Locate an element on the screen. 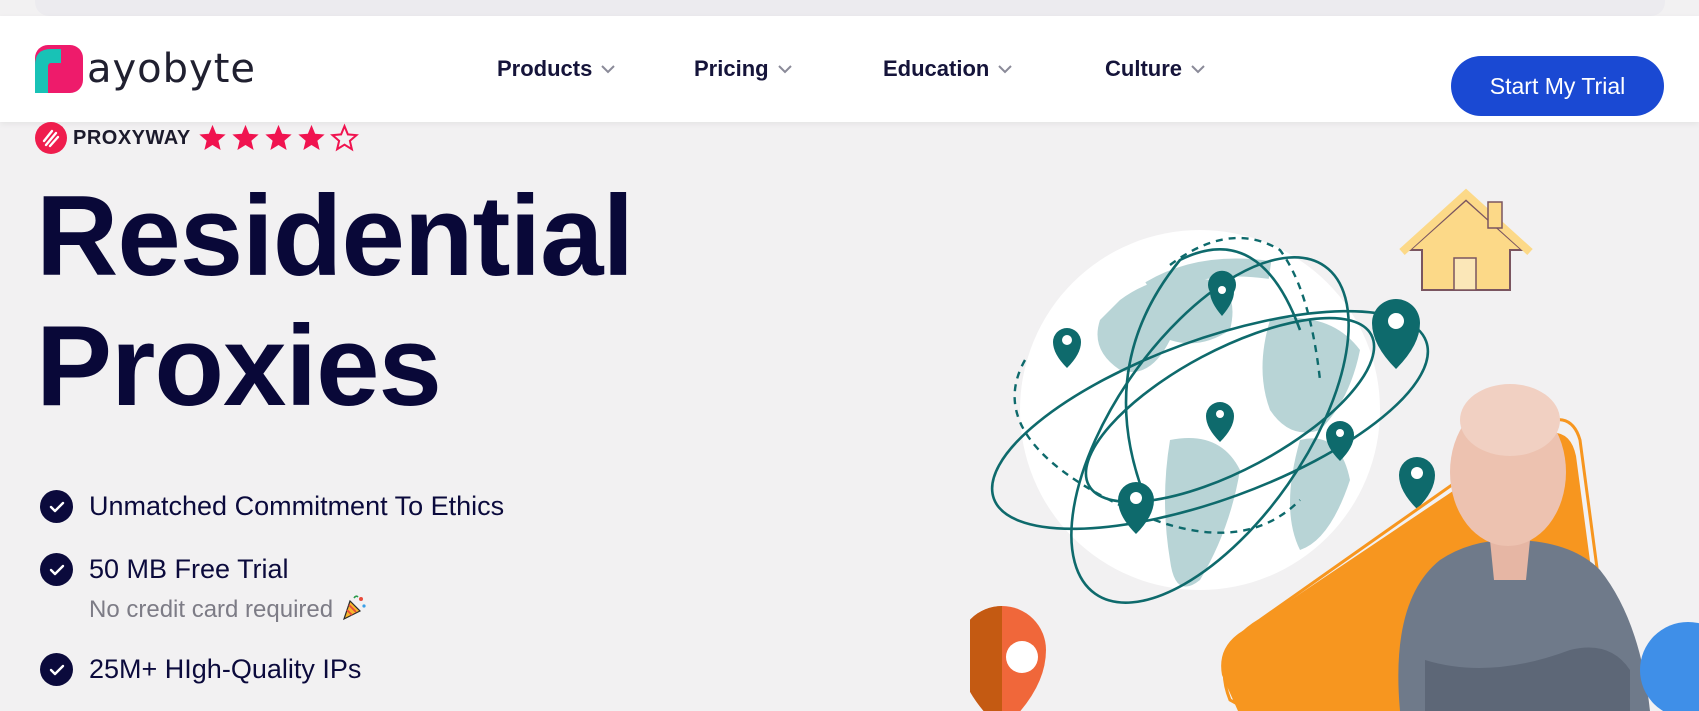 Image resolution: width=1699 pixels, height=711 pixels. title-line-2: Proxies is located at coordinates (239, 366).